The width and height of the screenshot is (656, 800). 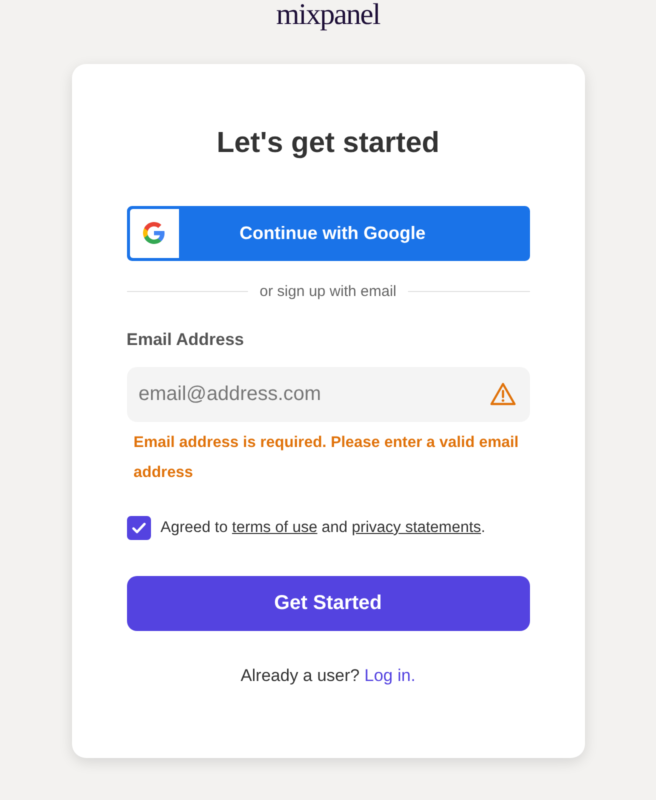 I want to click on google-icon, so click(x=154, y=233).